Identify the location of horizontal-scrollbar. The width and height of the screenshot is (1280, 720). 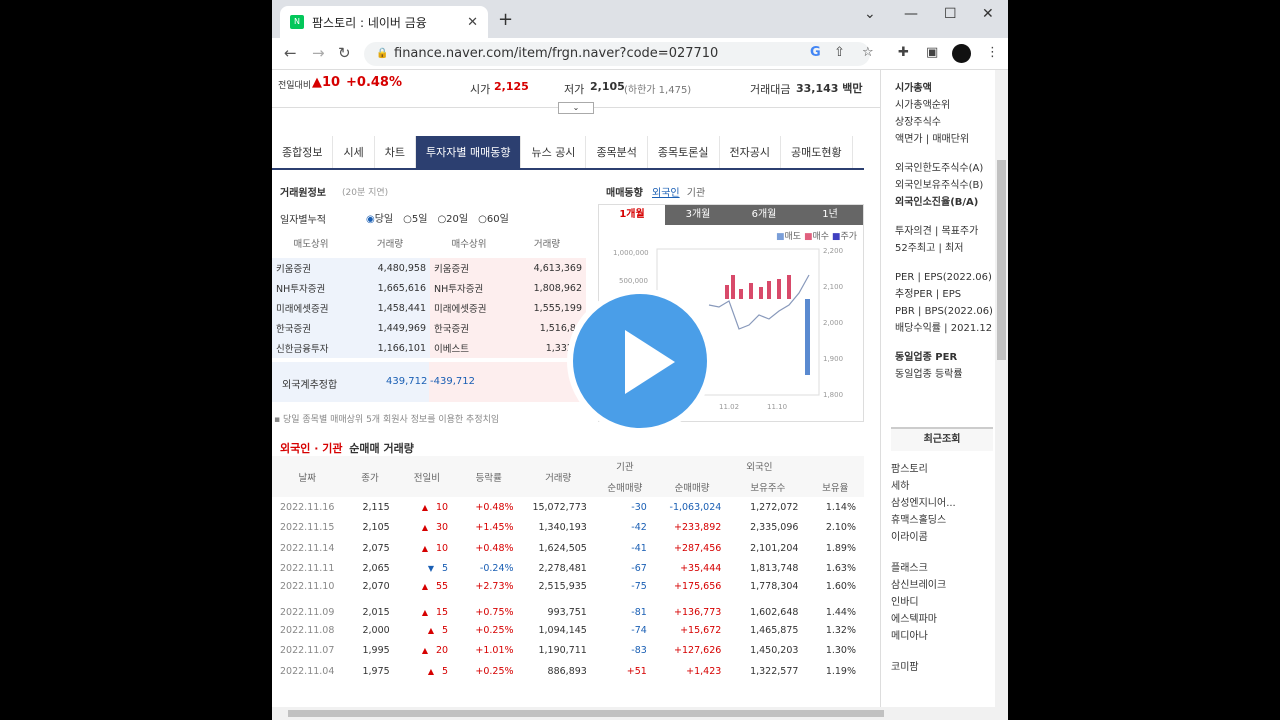
(633, 713).